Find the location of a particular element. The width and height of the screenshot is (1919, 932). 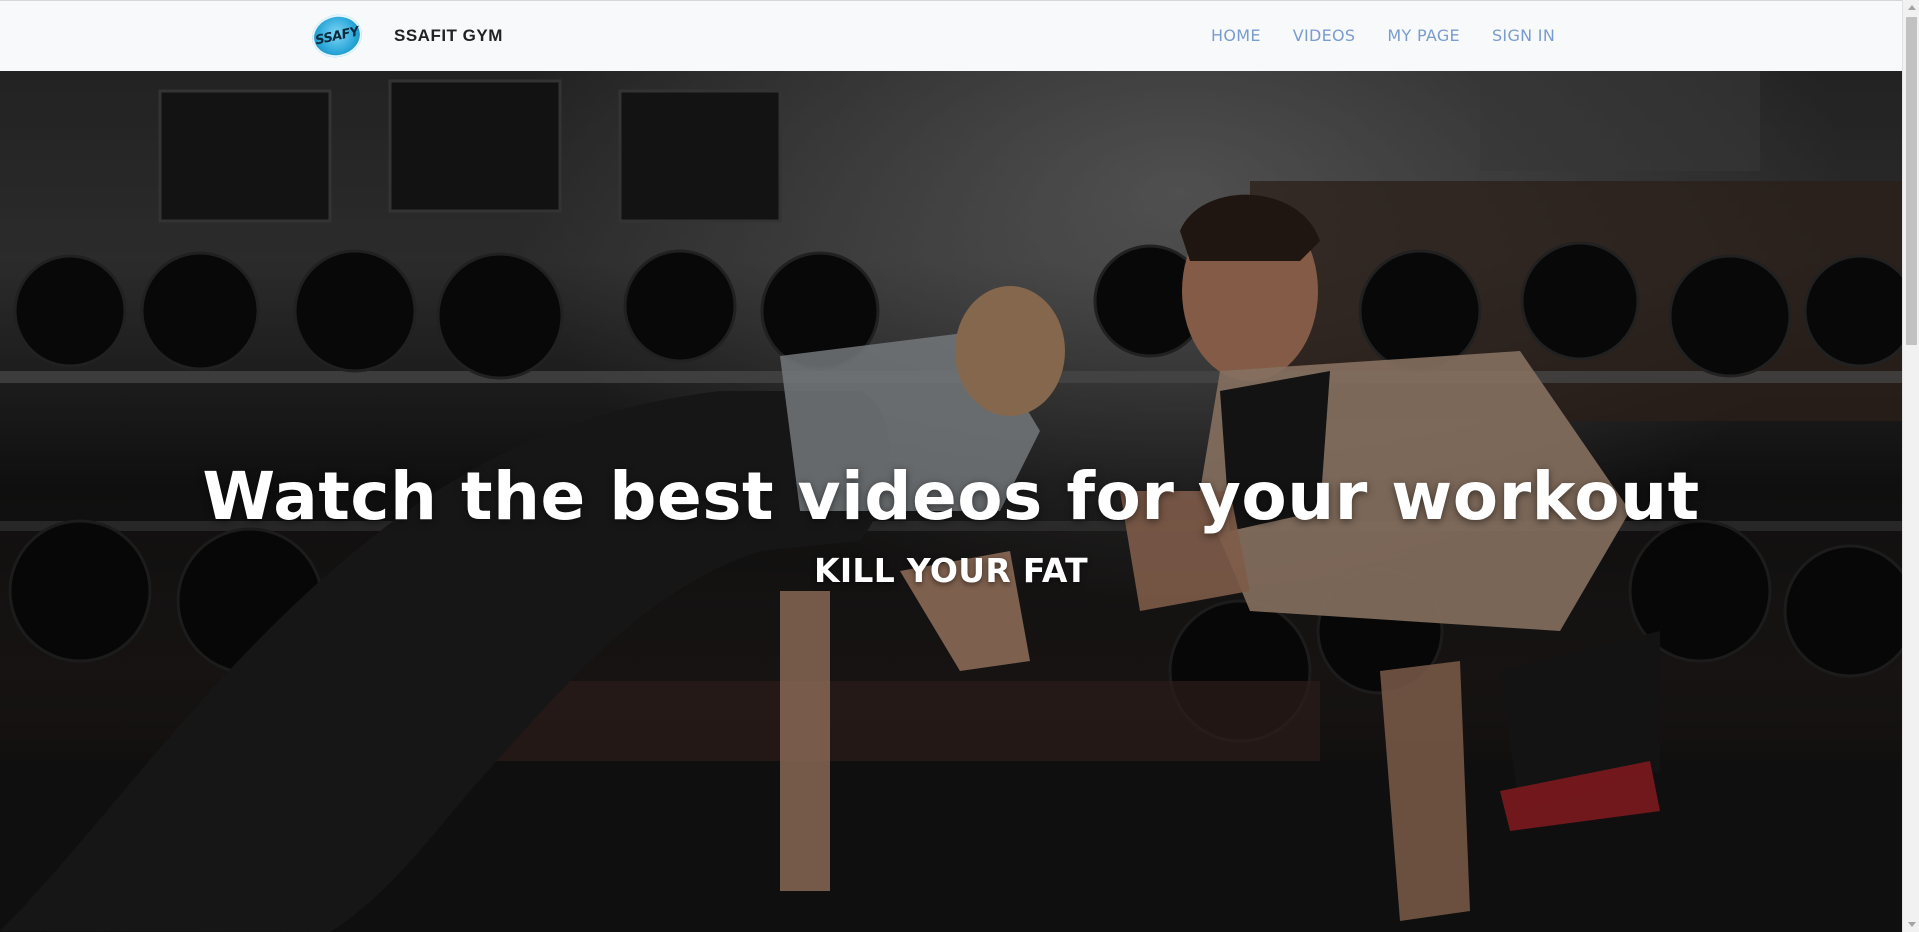

hero-title: Watch the best videos for your workout is located at coordinates (951, 496).